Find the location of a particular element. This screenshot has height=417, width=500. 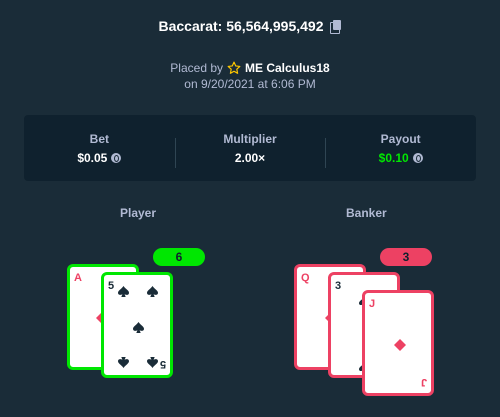

bet-title: Baccarat: 56,564,995,492 is located at coordinates (241, 26).